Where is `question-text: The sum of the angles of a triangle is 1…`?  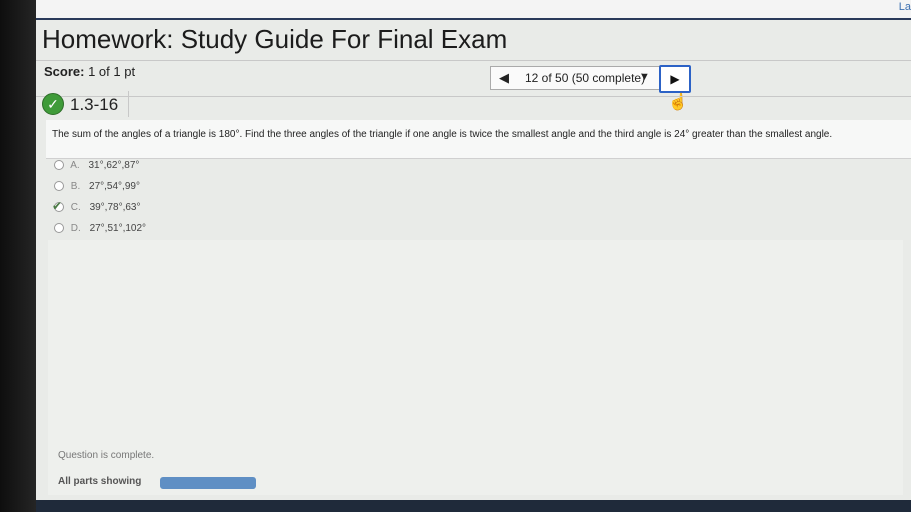
question-text: The sum of the angles of a triangle is 1… is located at coordinates (442, 134).